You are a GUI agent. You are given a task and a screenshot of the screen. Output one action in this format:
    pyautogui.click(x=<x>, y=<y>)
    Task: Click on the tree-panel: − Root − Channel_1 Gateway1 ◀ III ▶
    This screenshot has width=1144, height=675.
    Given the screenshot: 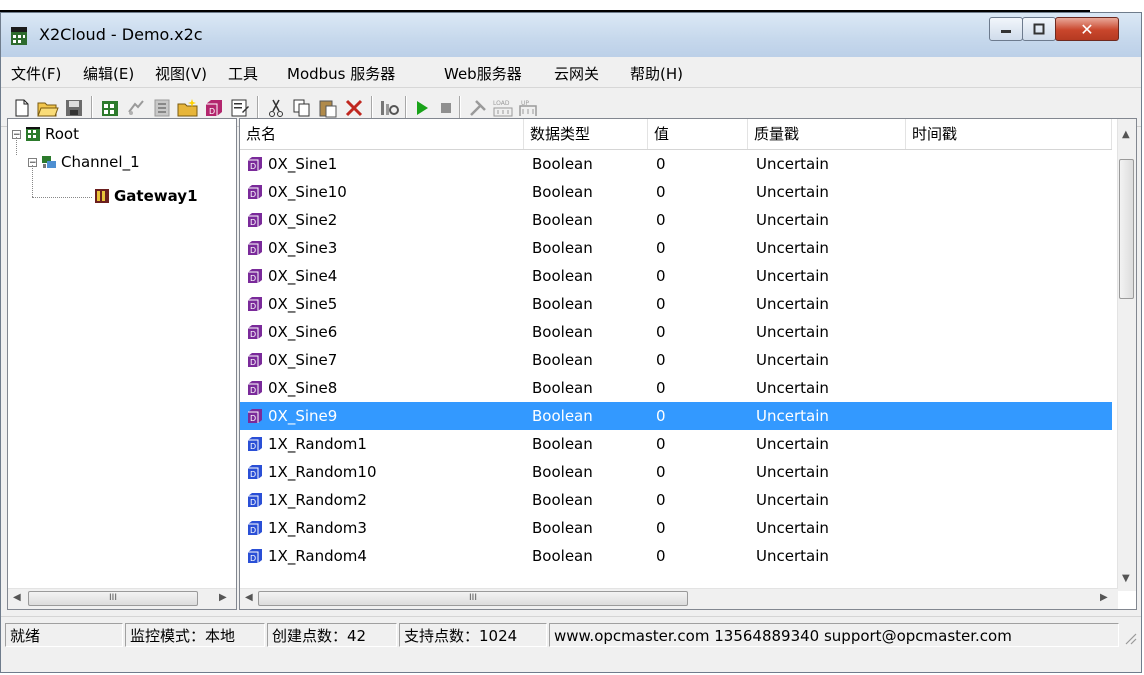 What is the action you would take?
    pyautogui.click(x=122, y=364)
    